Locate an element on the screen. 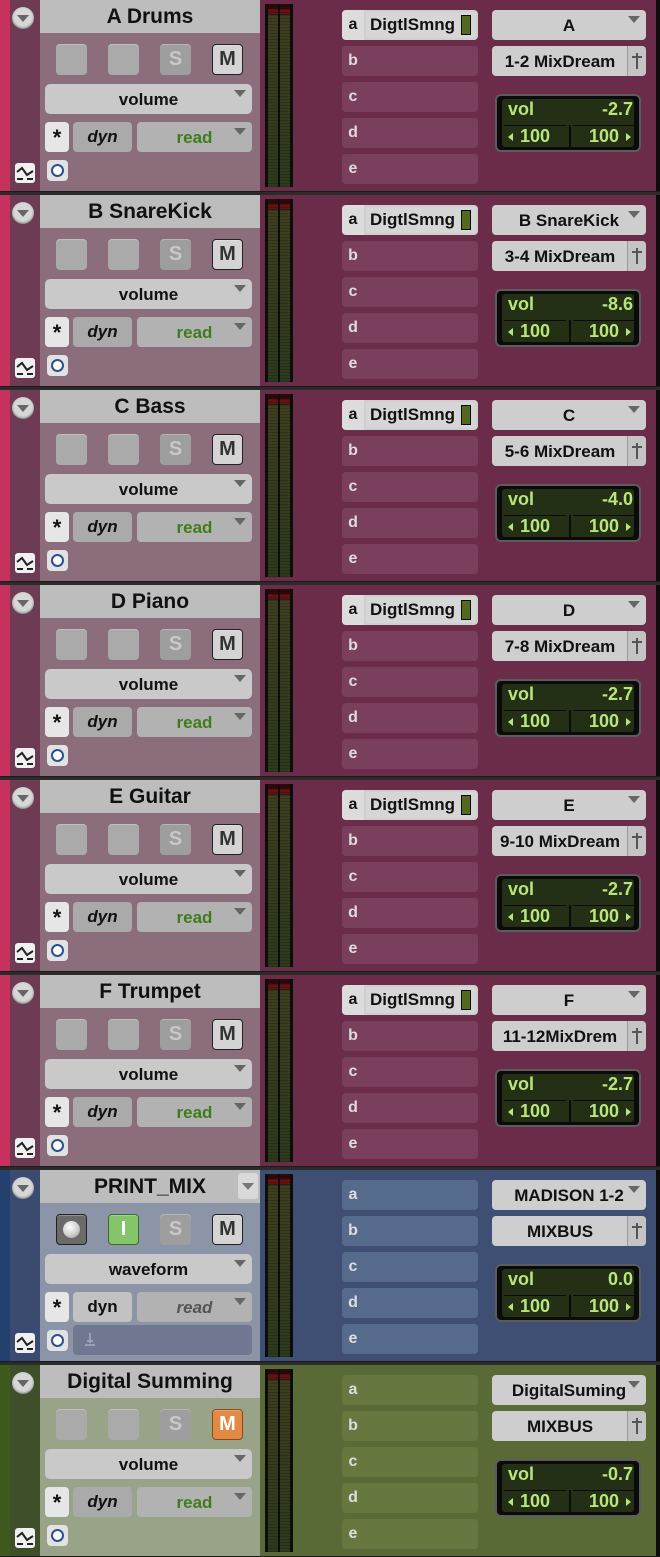  track-name: E Guitar is located at coordinates (150, 796).